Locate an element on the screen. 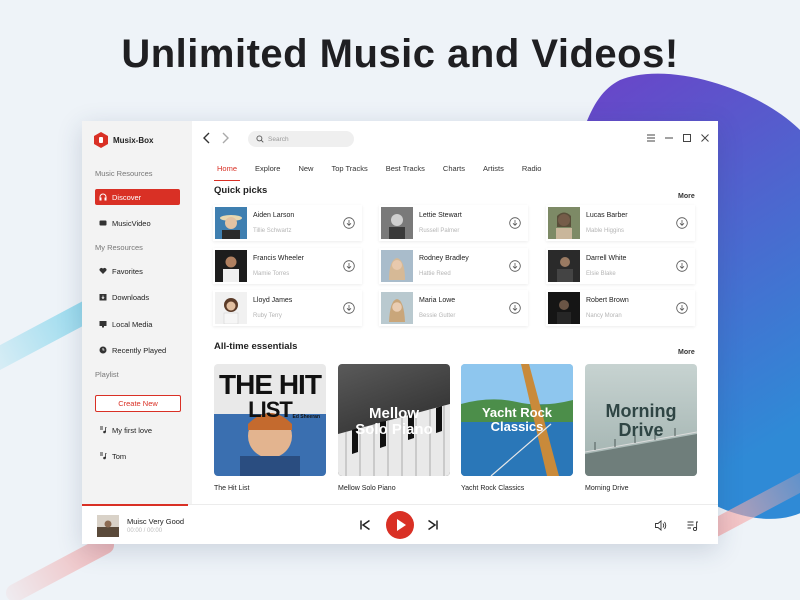  album-card: THE HIT LIST Ed Sheeran The Hit List is located at coordinates (270, 428).